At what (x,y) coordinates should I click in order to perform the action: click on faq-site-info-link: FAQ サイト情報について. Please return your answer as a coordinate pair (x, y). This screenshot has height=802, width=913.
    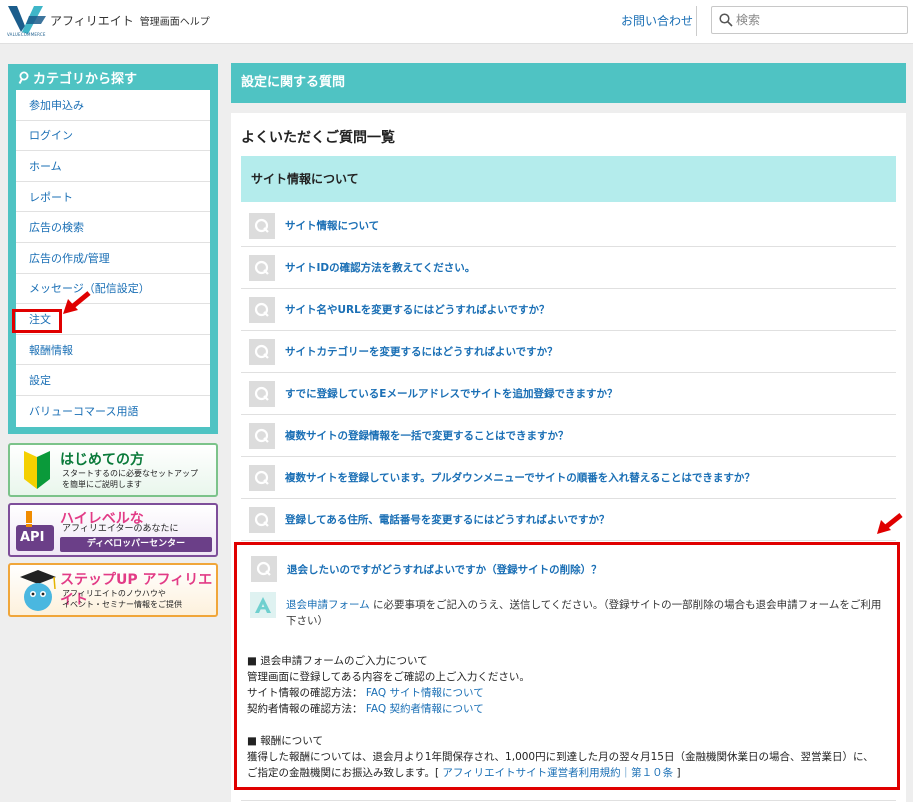
    Looking at the image, I should click on (425, 693).